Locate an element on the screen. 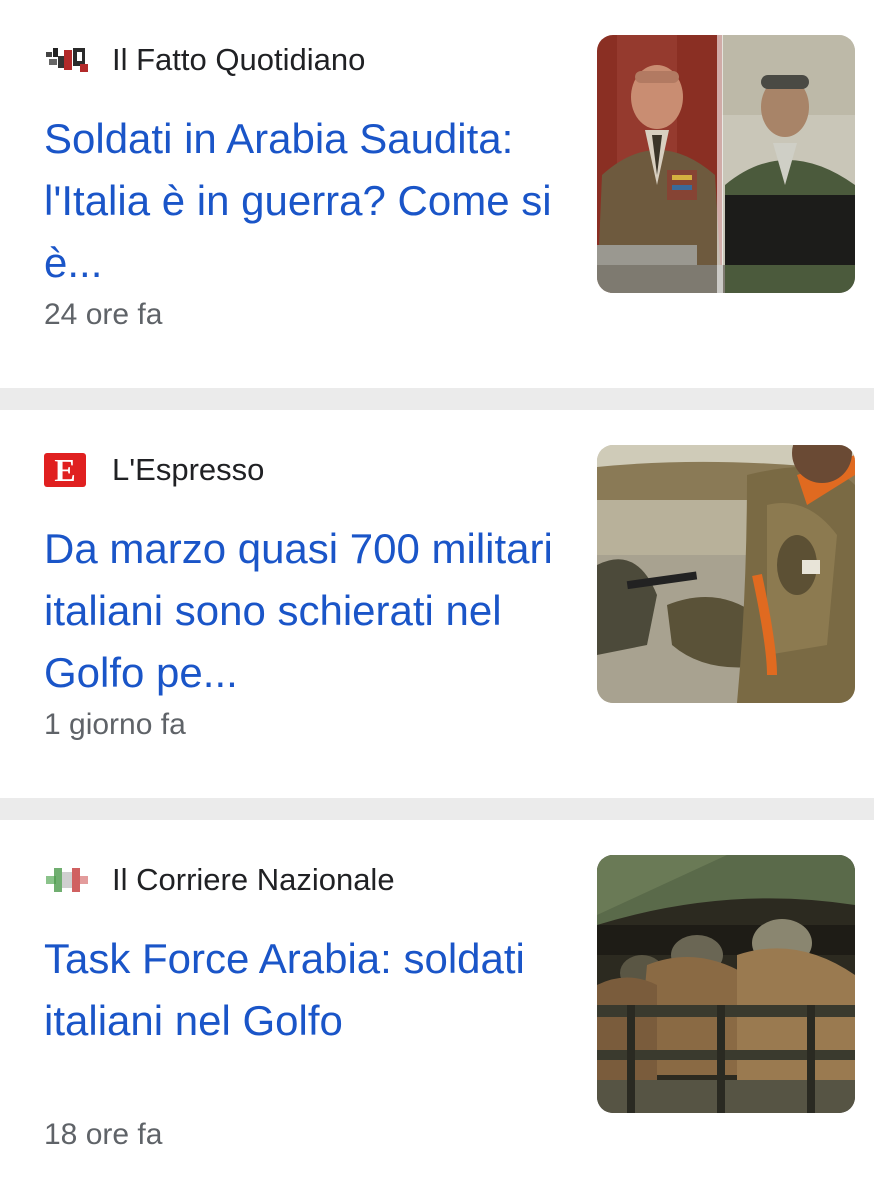 This screenshot has width=874, height=1200. corriere-nazionale-logo-icon is located at coordinates (68, 880).